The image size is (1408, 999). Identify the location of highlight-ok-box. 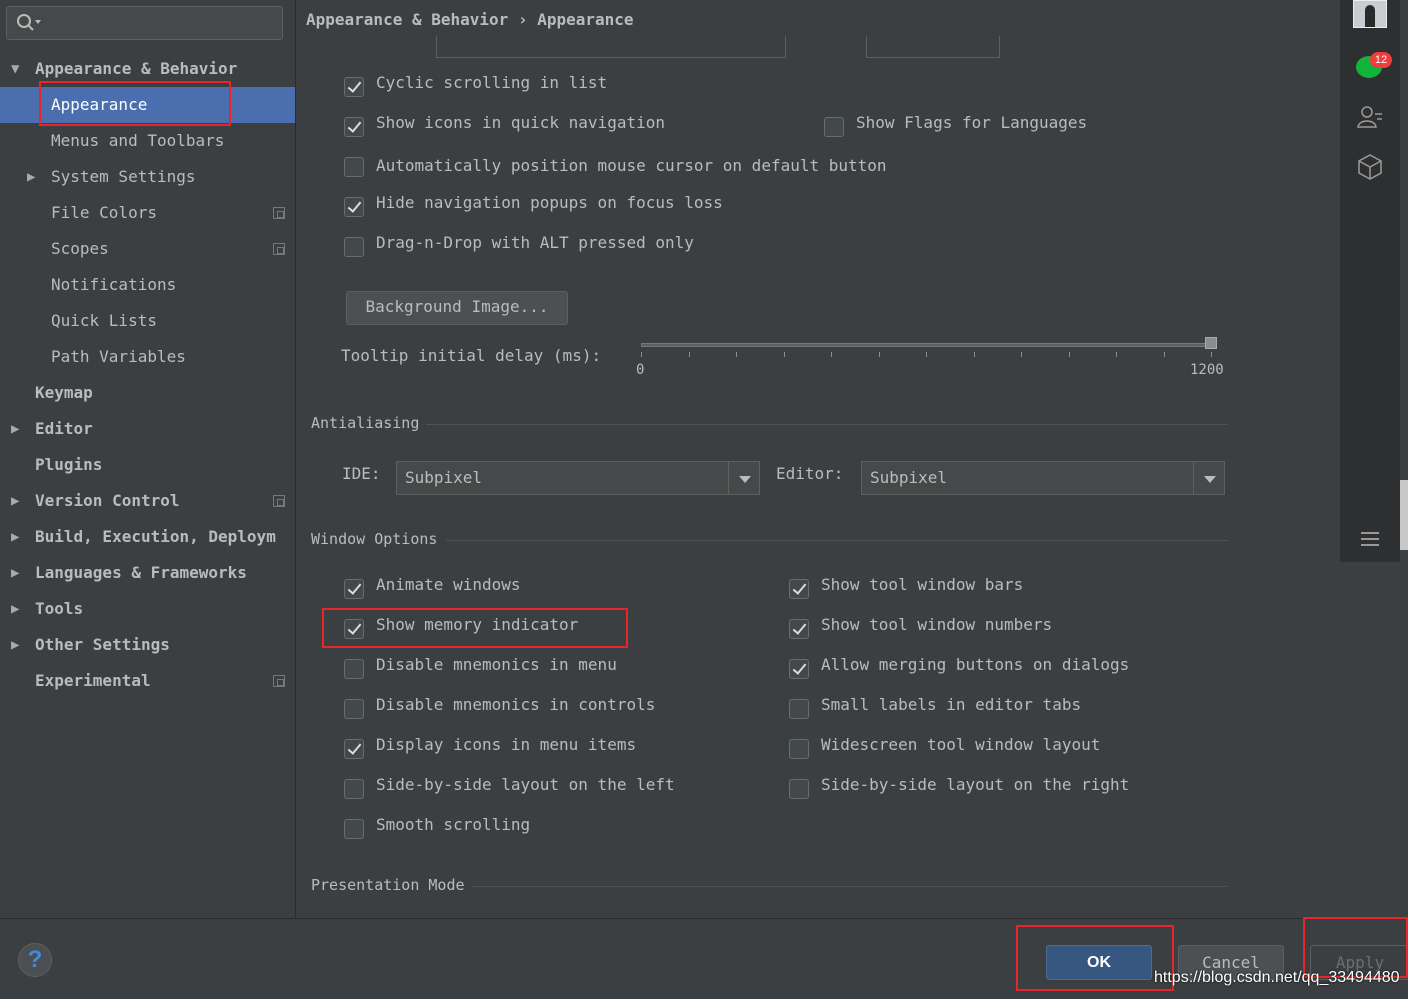
(1095, 958).